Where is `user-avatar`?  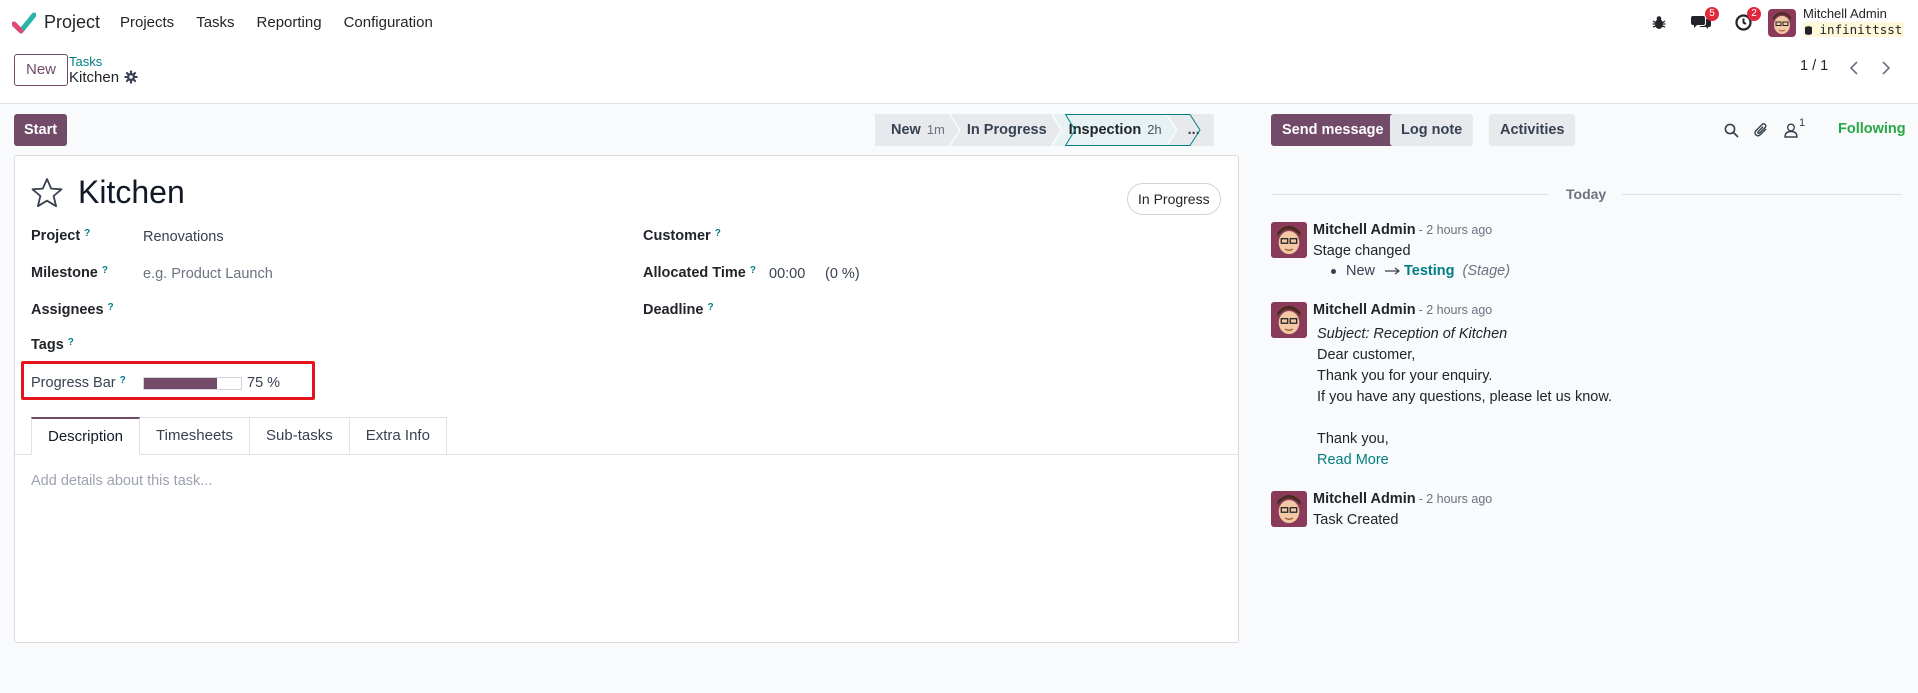
user-avatar is located at coordinates (1782, 23).